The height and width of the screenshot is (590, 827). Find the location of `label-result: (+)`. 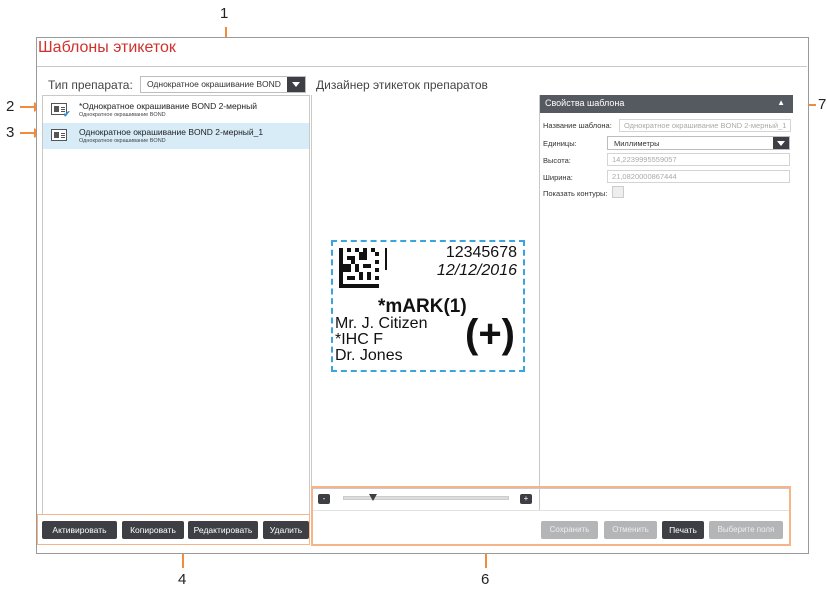

label-result: (+) is located at coordinates (490, 334).